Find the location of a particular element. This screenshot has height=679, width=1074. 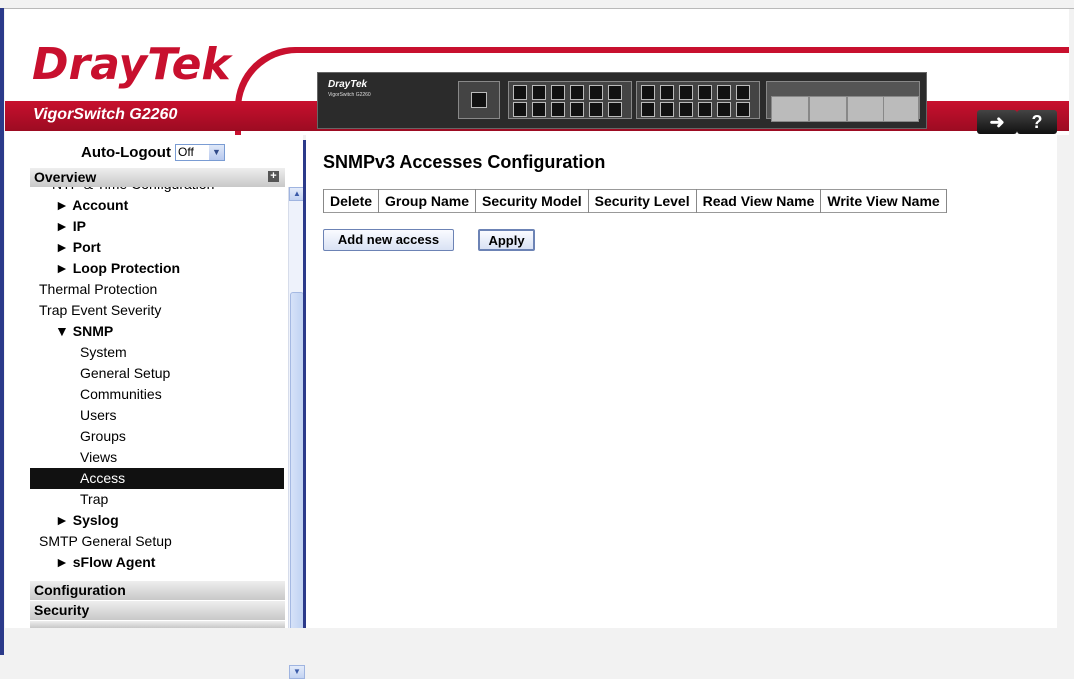

logout-icon: ➜ is located at coordinates (997, 122).